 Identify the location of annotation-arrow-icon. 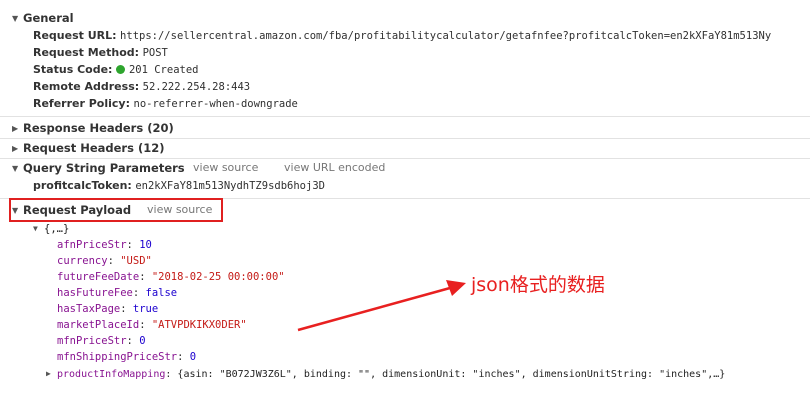
(381, 306).